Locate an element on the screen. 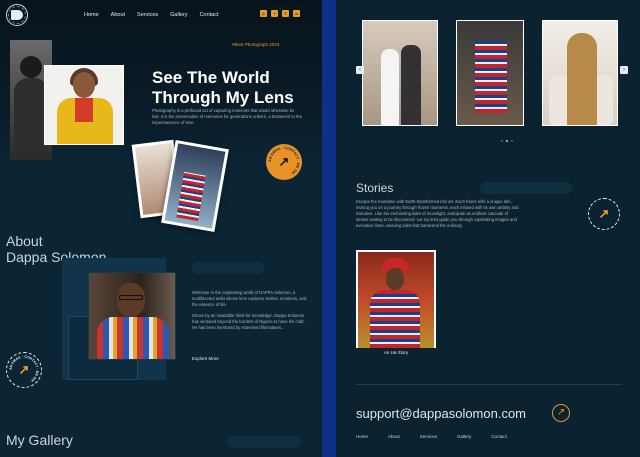  about-decor-pill is located at coordinates (228, 268).